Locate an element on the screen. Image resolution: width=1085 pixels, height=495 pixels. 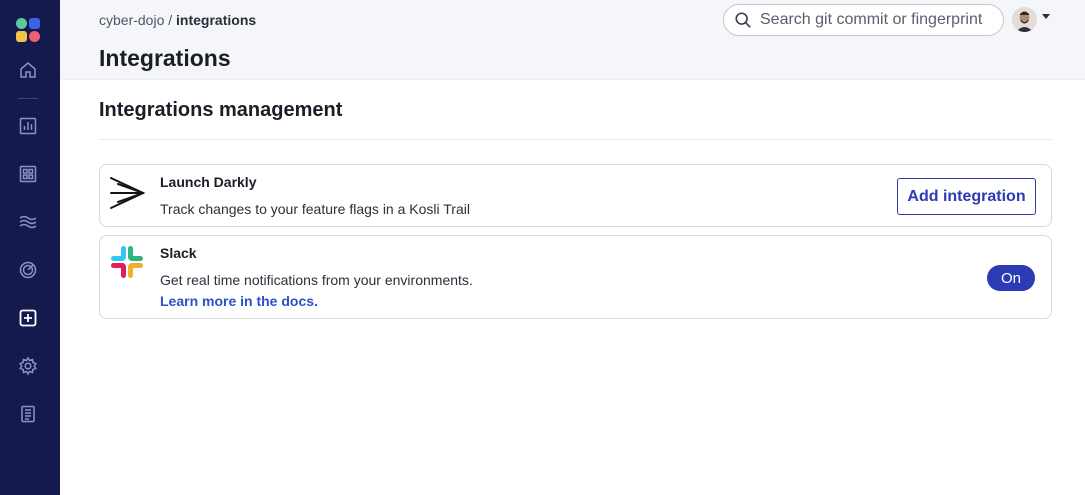
grid-icon is located at coordinates (28, 174).